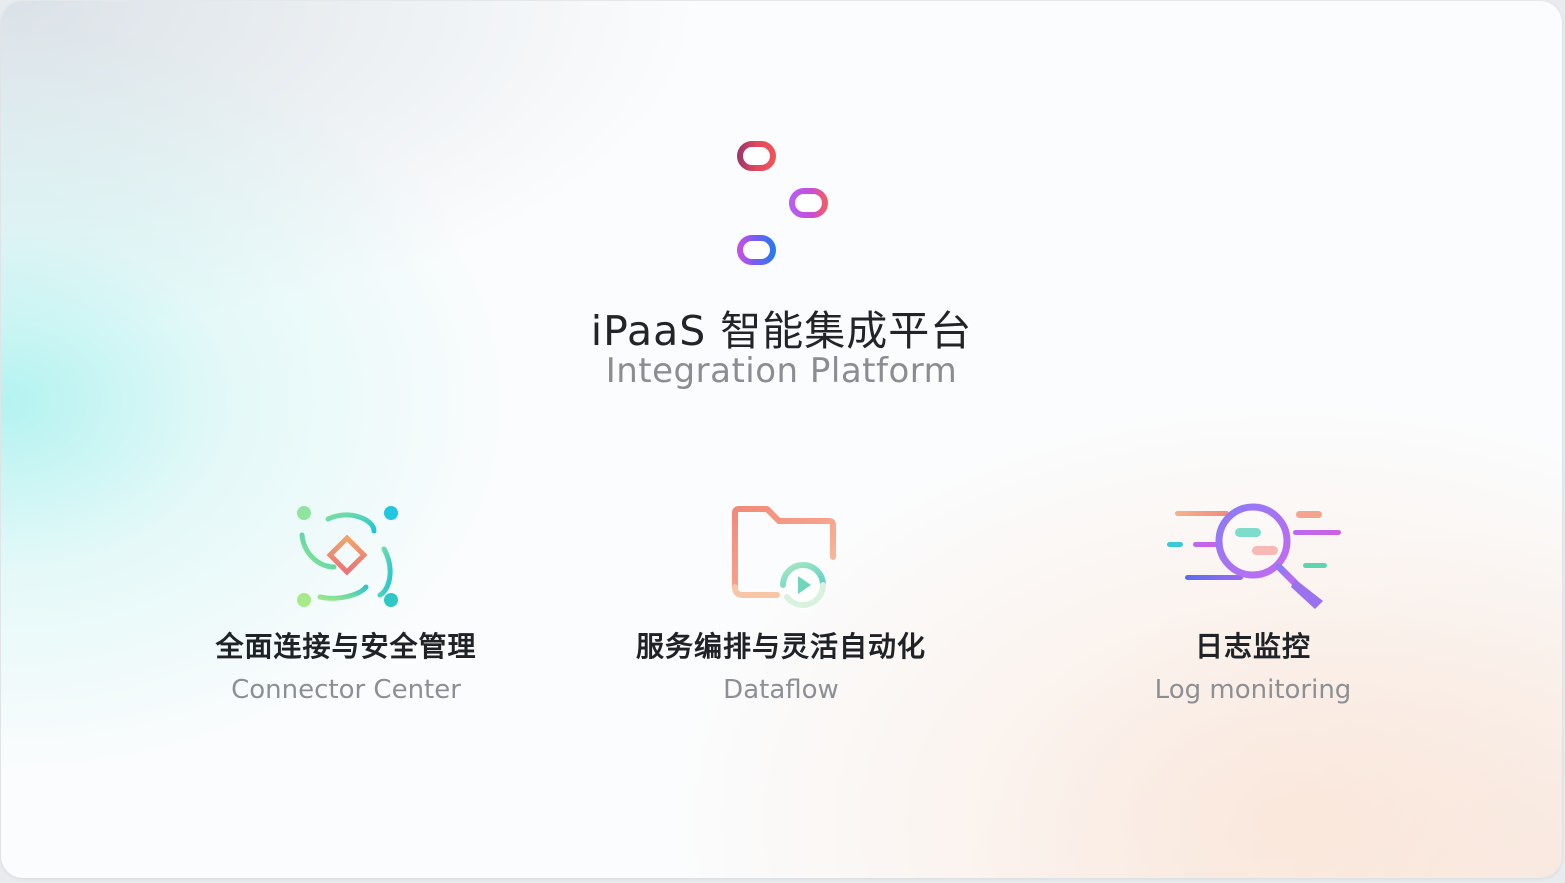  I want to click on feature-title: 服务编排与灵活自动化, so click(780, 646).